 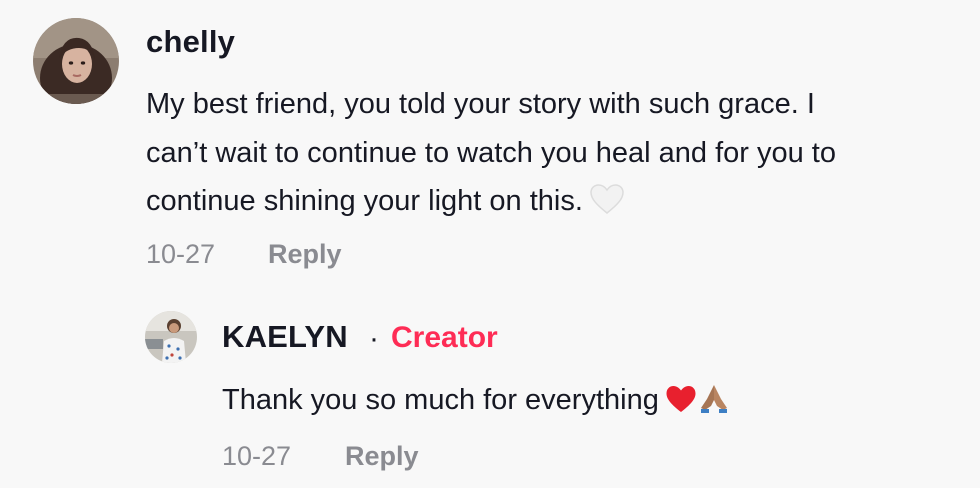 What do you see at coordinates (190, 42) in the screenshot?
I see `comment-username: chelly` at bounding box center [190, 42].